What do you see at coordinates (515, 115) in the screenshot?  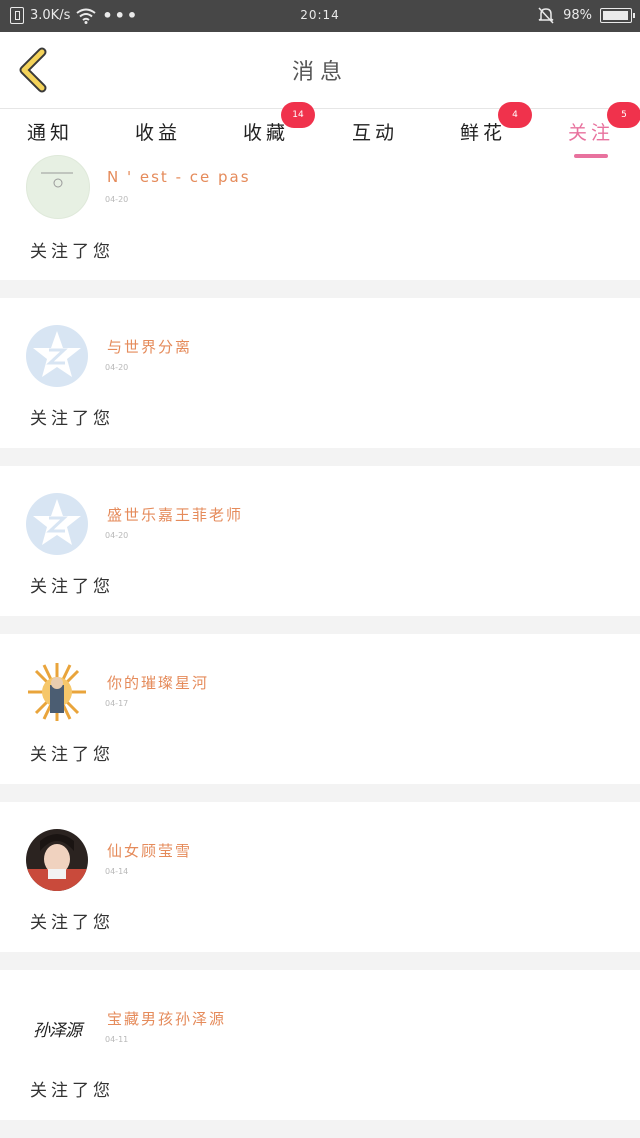 I see `badge-count: 4` at bounding box center [515, 115].